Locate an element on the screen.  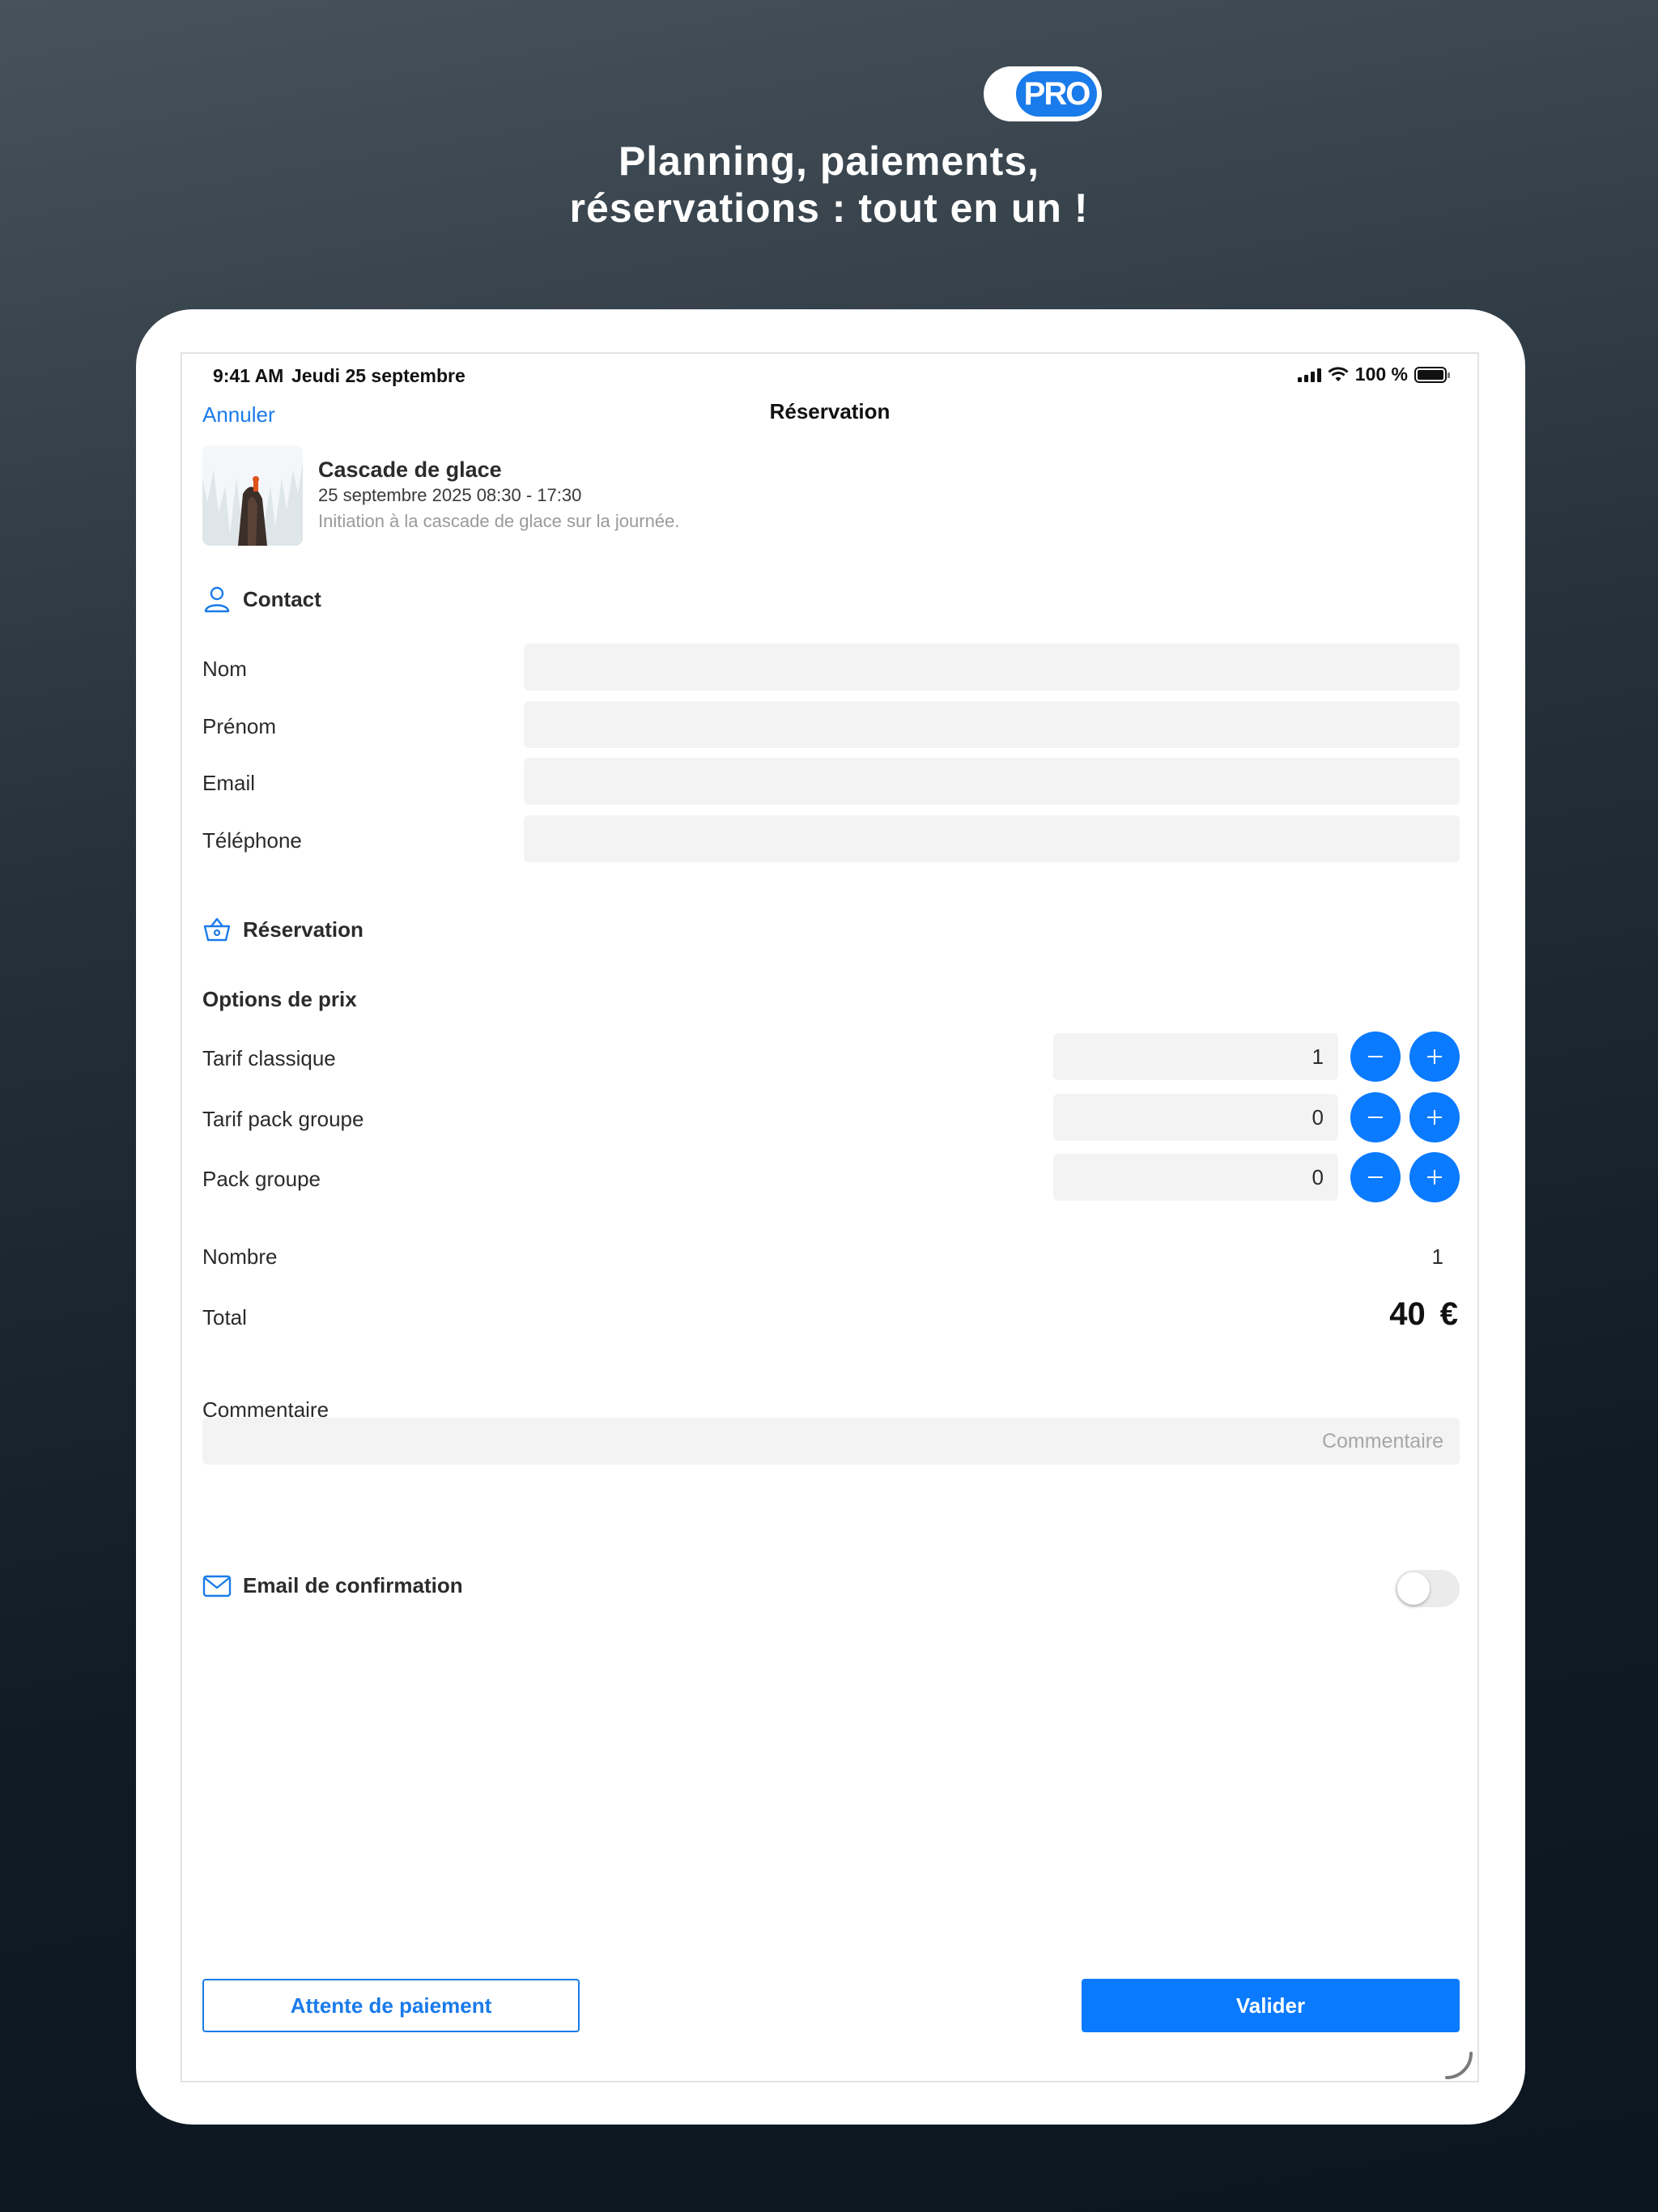
contact-section-header: Contact is located at coordinates (261, 599).